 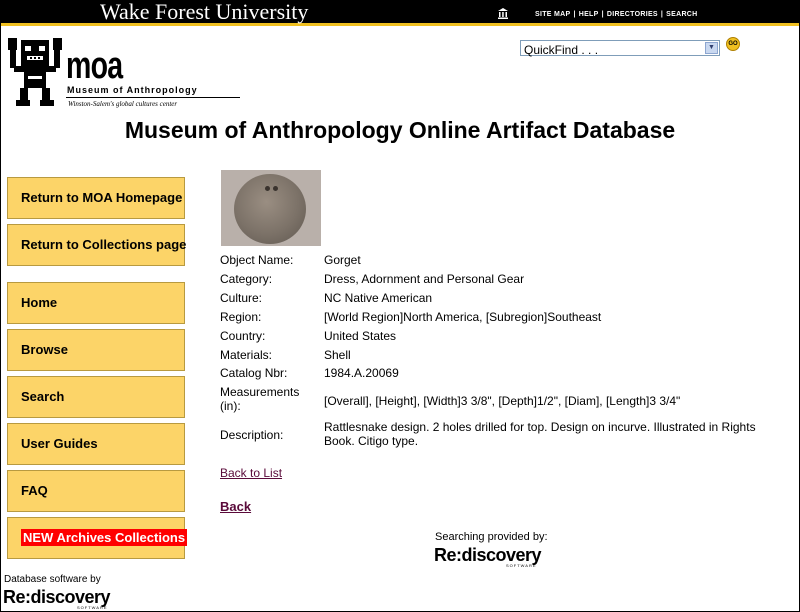 What do you see at coordinates (251, 473) in the screenshot?
I see `back-to-list-link: Back to List` at bounding box center [251, 473].